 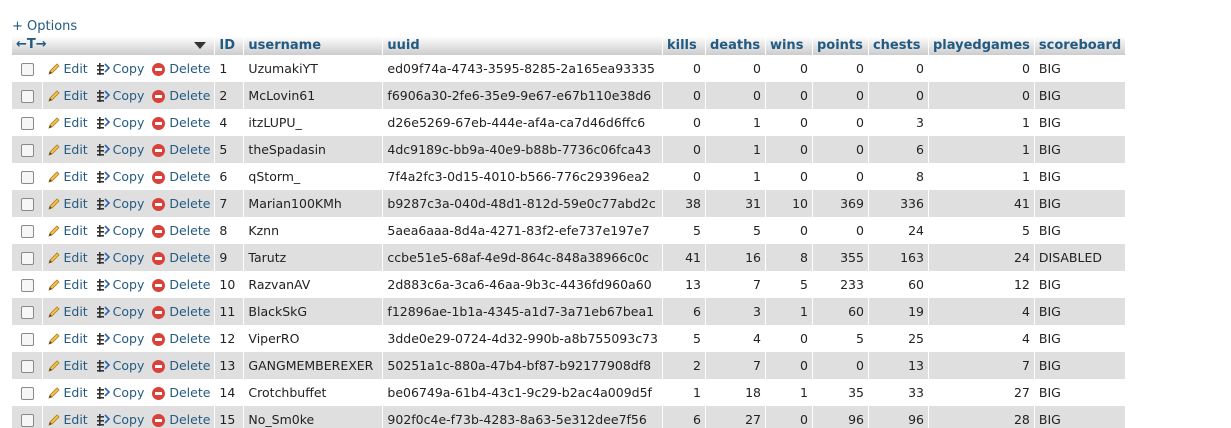 What do you see at coordinates (981, 392) in the screenshot?
I see `cell-playedgames: 27` at bounding box center [981, 392].